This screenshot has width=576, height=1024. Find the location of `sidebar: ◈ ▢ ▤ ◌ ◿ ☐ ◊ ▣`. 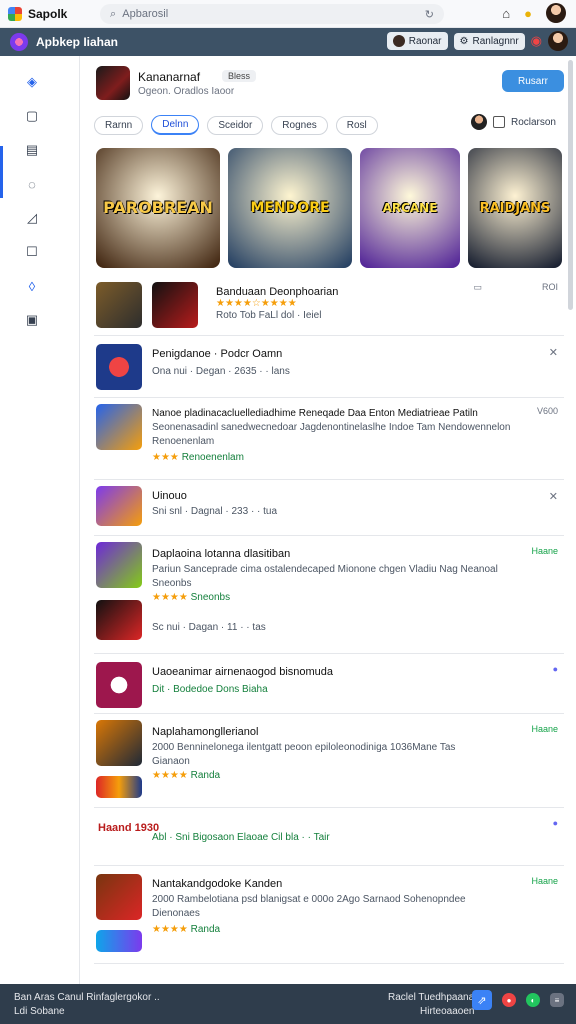

sidebar: ◈ ▢ ▤ ◌ ◿ ☐ ◊ ▣ is located at coordinates (40, 520).